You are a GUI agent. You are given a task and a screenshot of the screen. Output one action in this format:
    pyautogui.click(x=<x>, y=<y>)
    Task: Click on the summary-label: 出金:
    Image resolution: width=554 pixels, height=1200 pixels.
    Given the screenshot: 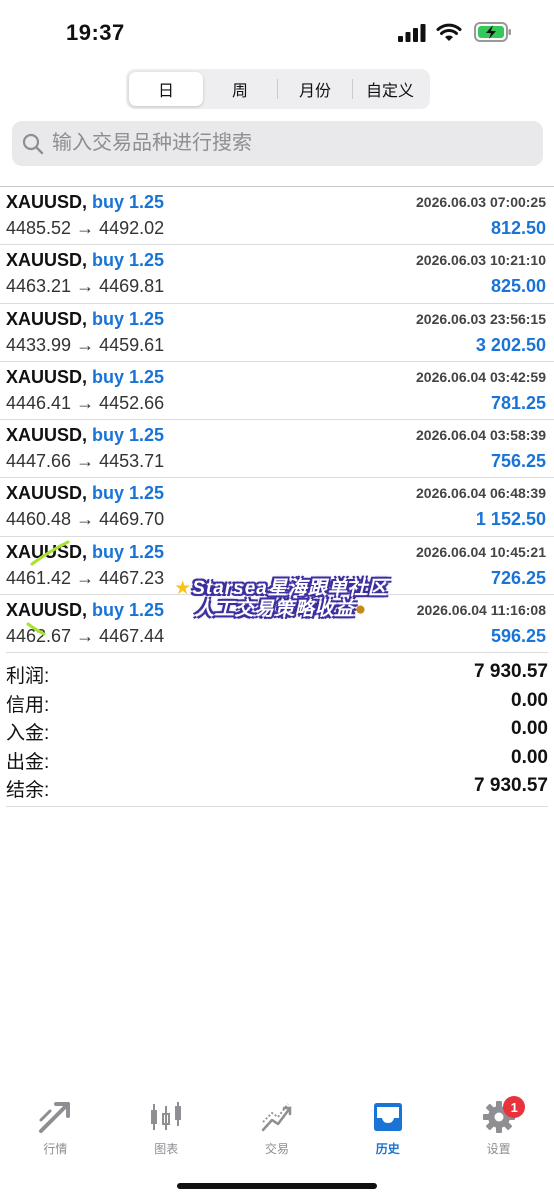 What is the action you would take?
    pyautogui.click(x=28, y=762)
    